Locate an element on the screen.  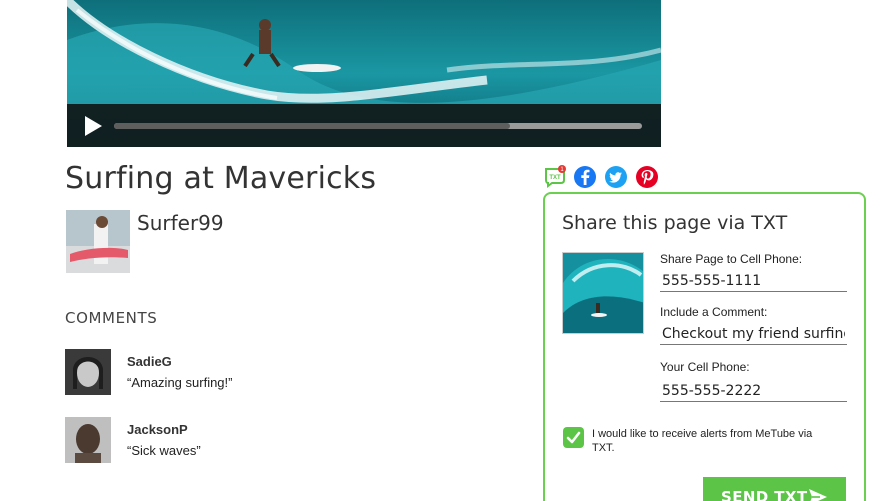
send-txt-label: SEND TXT is located at coordinates (764, 494).